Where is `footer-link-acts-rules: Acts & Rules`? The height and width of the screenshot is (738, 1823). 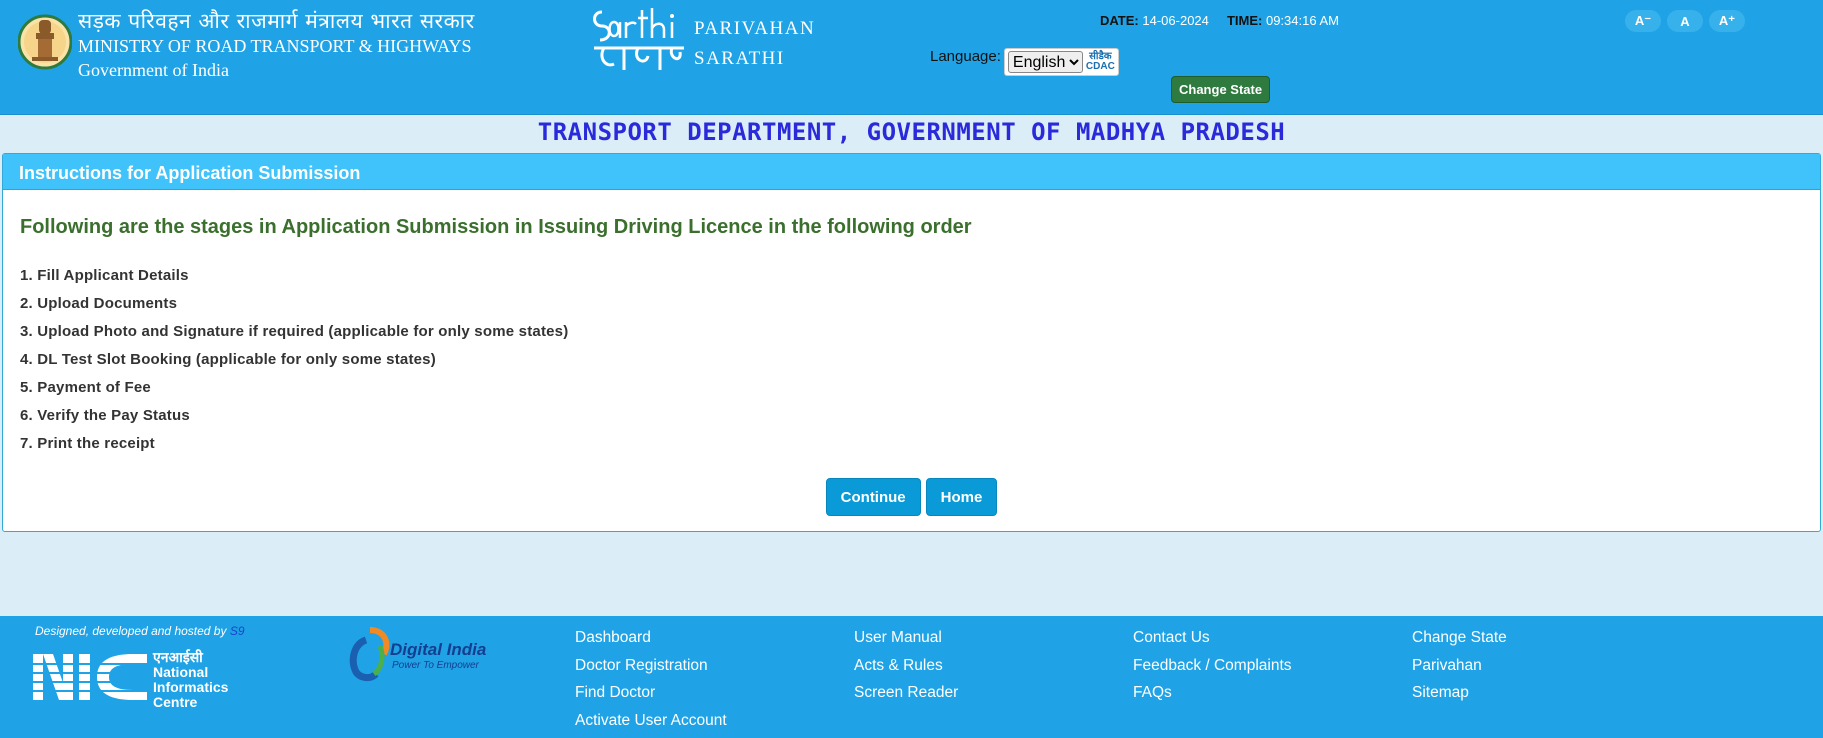
footer-link-acts-rules: Acts & Rules is located at coordinates (906, 666).